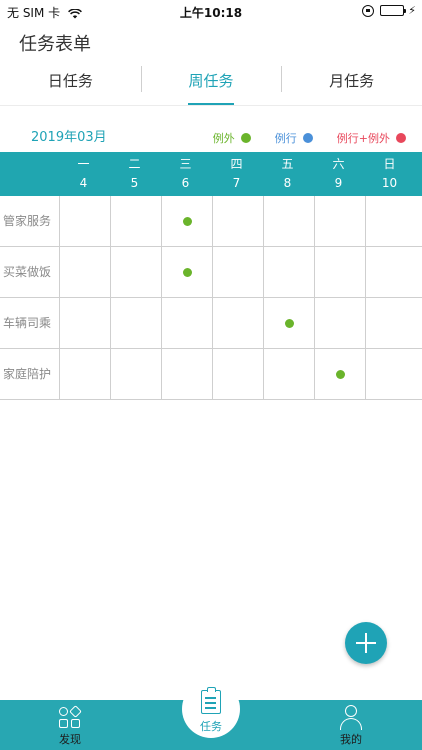 The width and height of the screenshot is (422, 750). What do you see at coordinates (70, 739) in the screenshot?
I see `nav-discover-label: 发现` at bounding box center [70, 739].